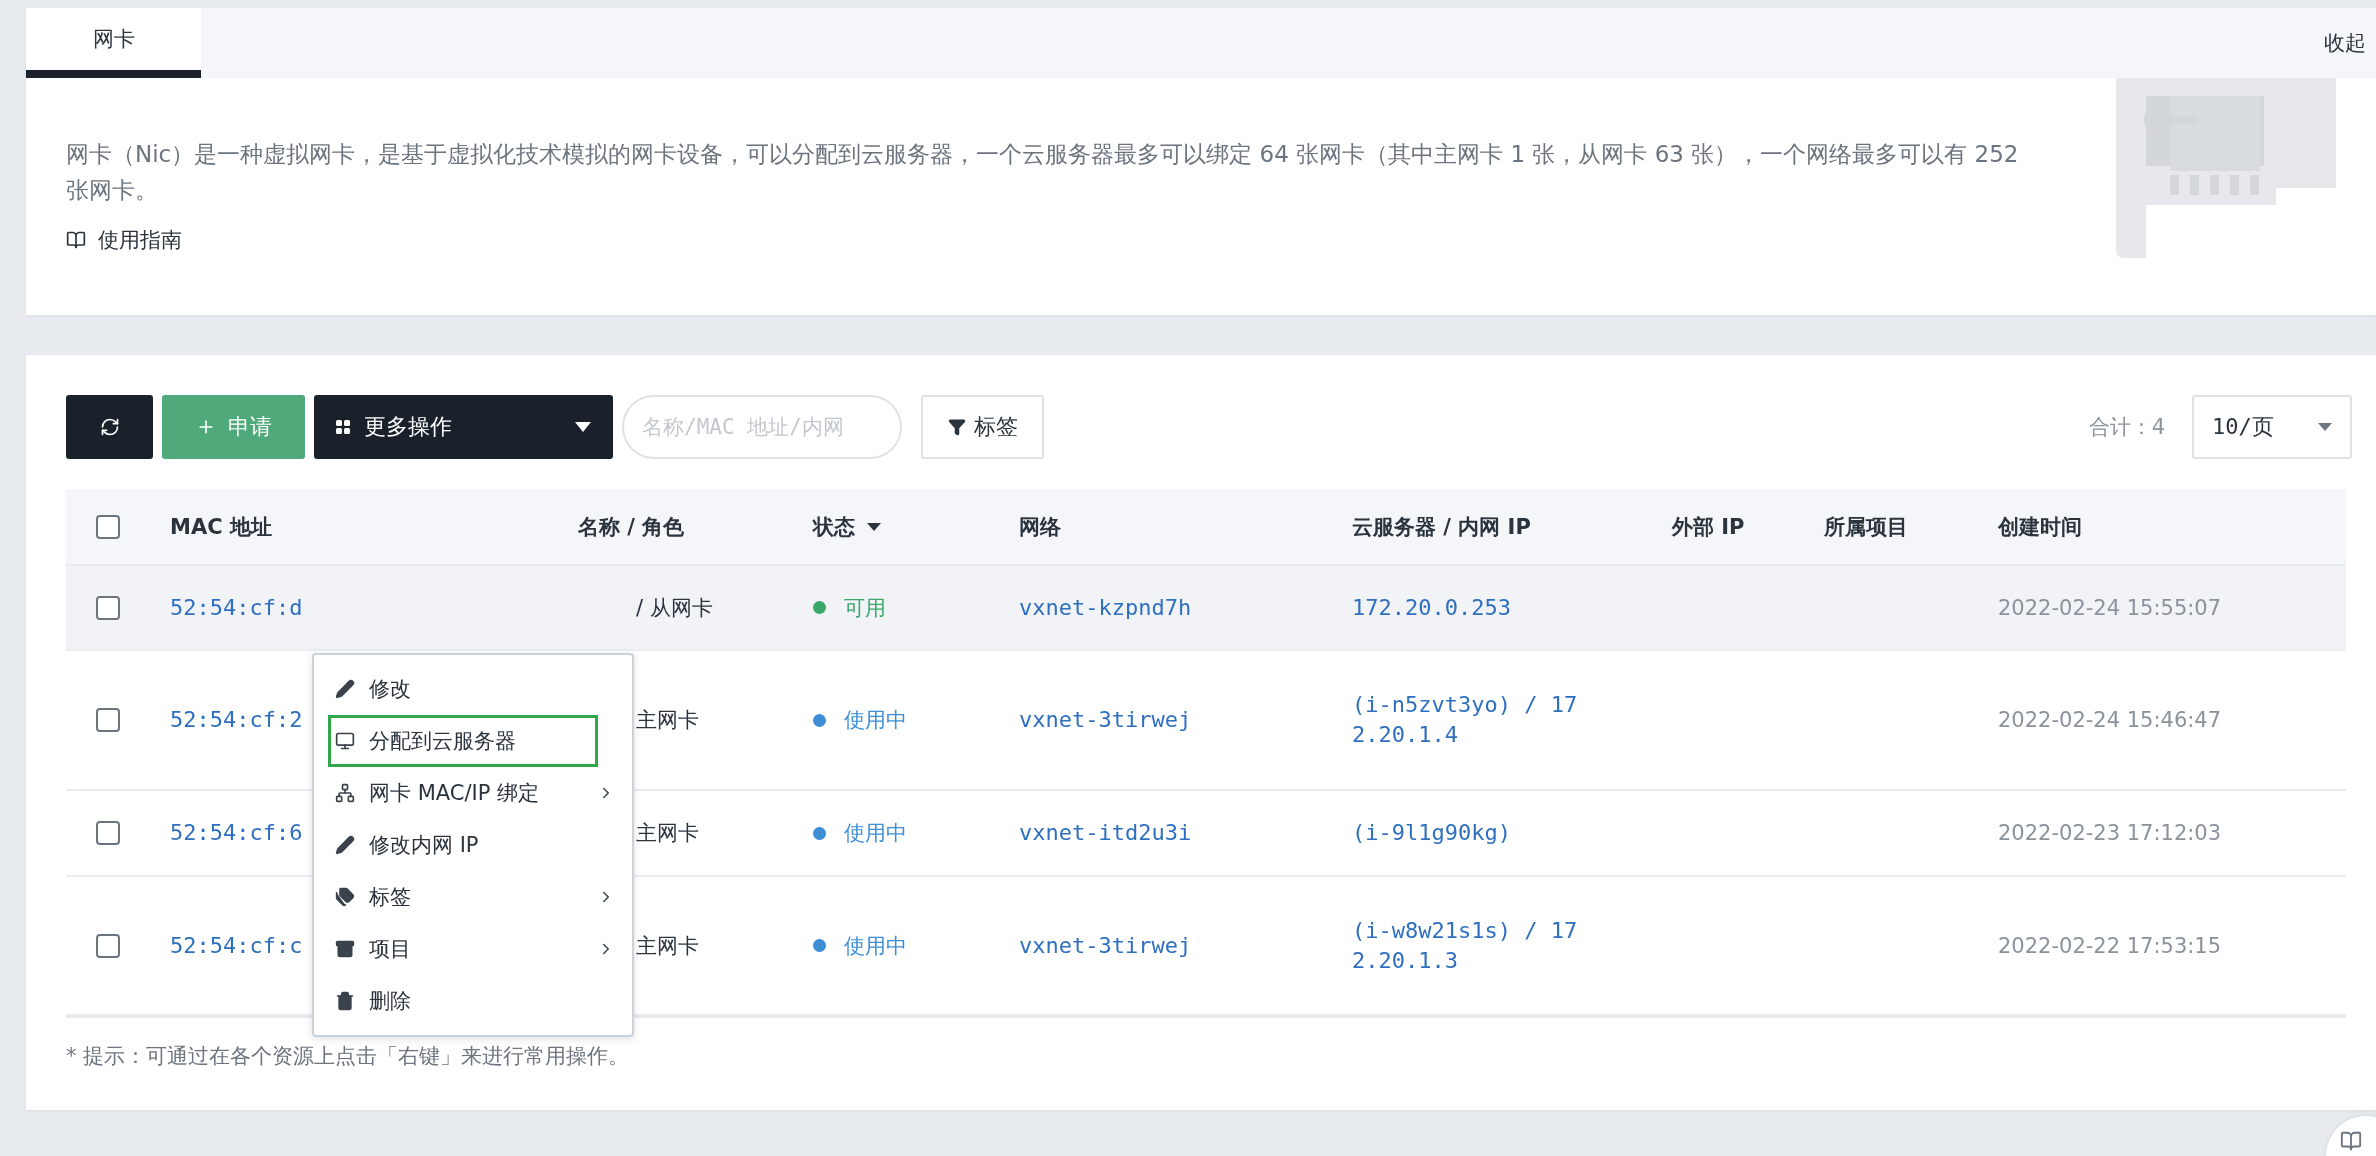 The width and height of the screenshot is (2376, 1156). What do you see at coordinates (113, 43) in the screenshot?
I see `tab: 网卡` at bounding box center [113, 43].